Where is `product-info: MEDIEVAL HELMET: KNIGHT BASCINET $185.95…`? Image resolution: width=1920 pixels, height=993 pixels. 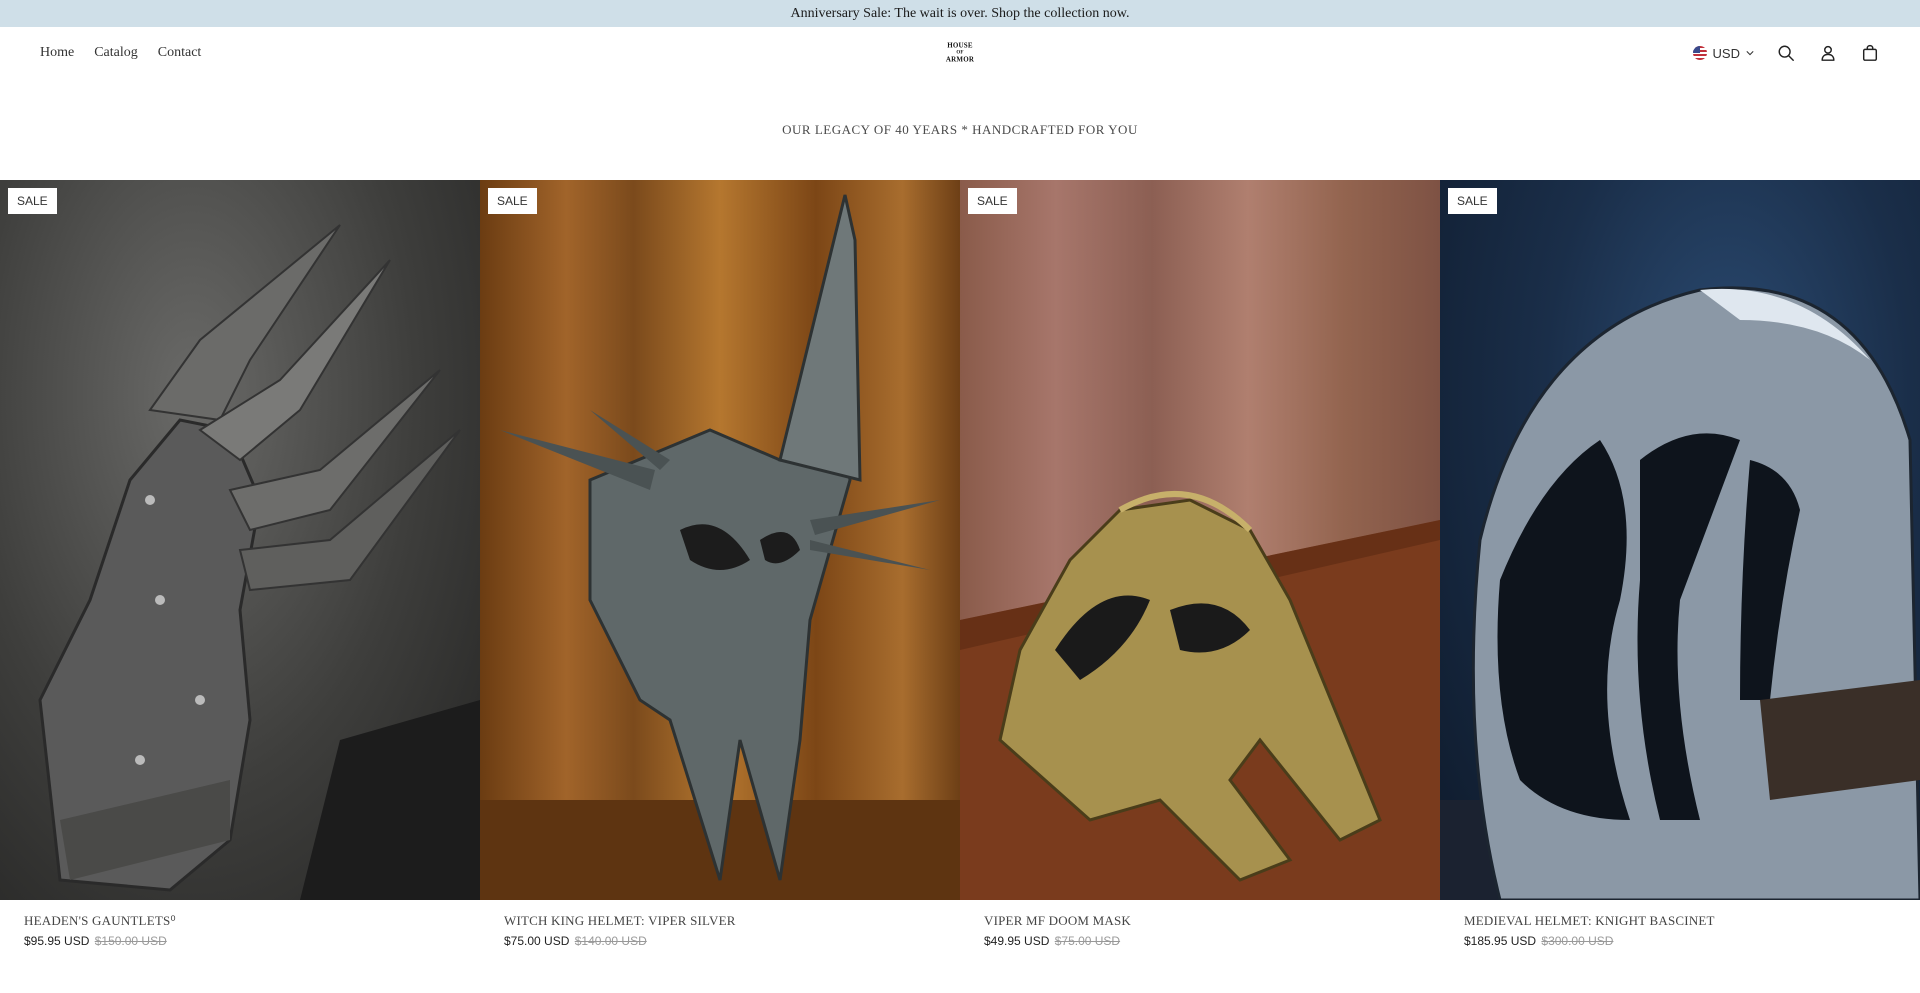 product-info: MEDIEVAL HELMET: KNIGHT BASCINET $185.95… is located at coordinates (1680, 924).